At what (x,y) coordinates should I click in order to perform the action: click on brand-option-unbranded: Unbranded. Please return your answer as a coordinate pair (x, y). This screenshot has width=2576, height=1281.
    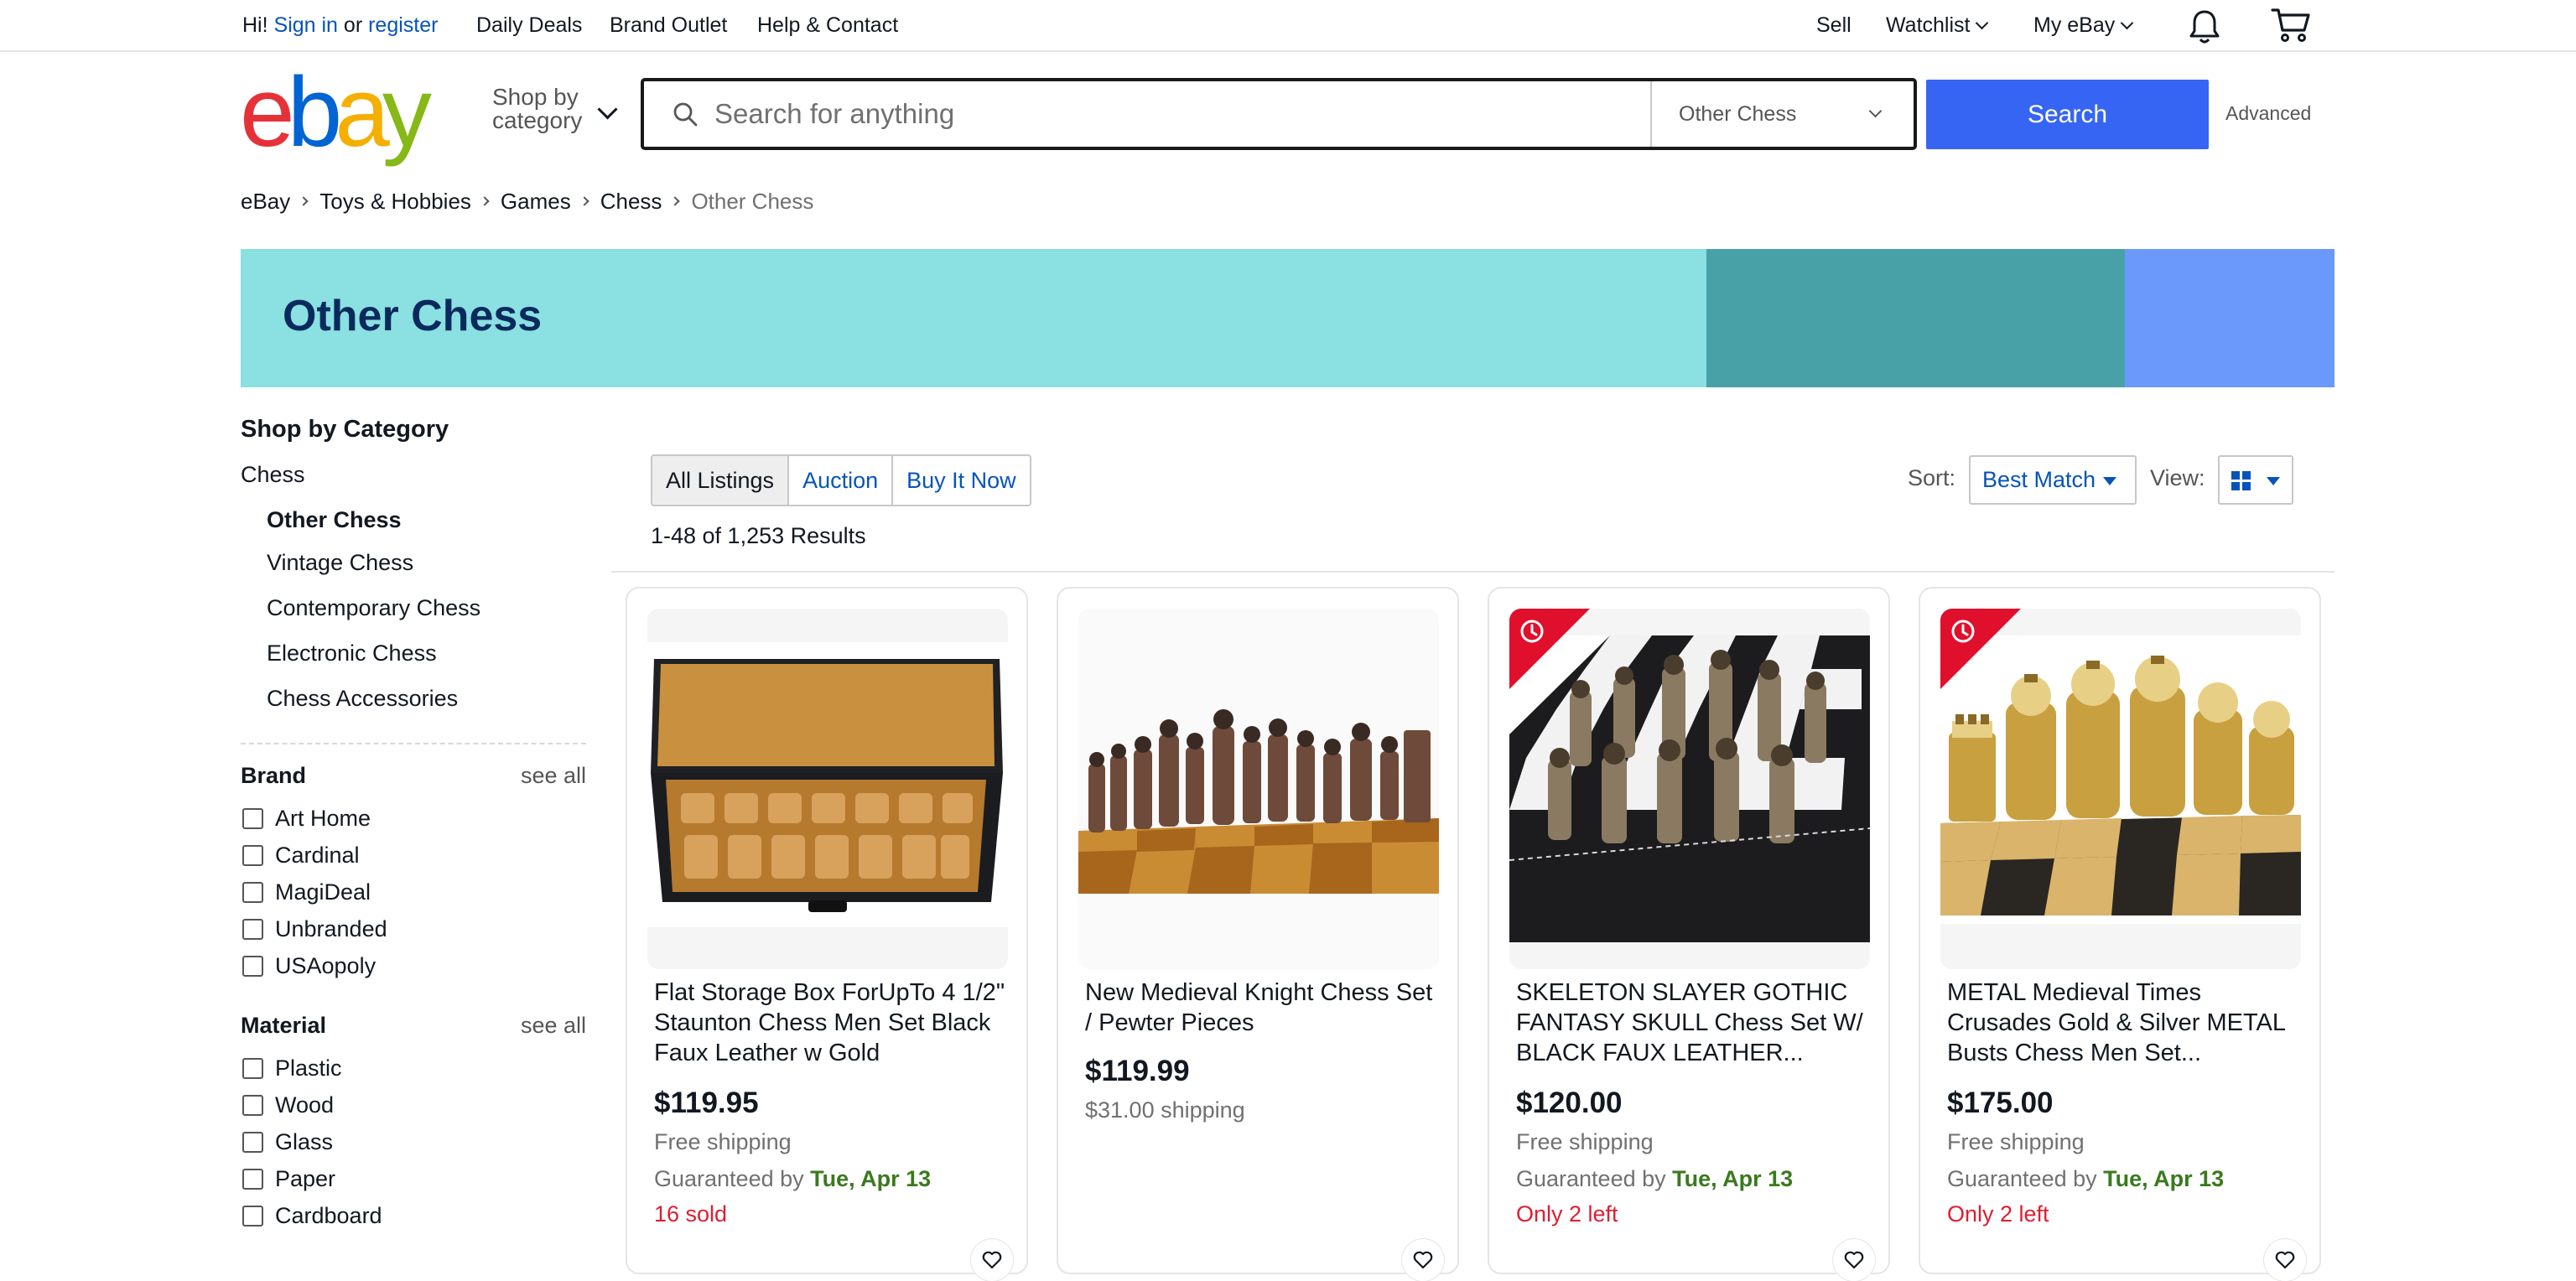
    Looking at the image, I should click on (314, 929).